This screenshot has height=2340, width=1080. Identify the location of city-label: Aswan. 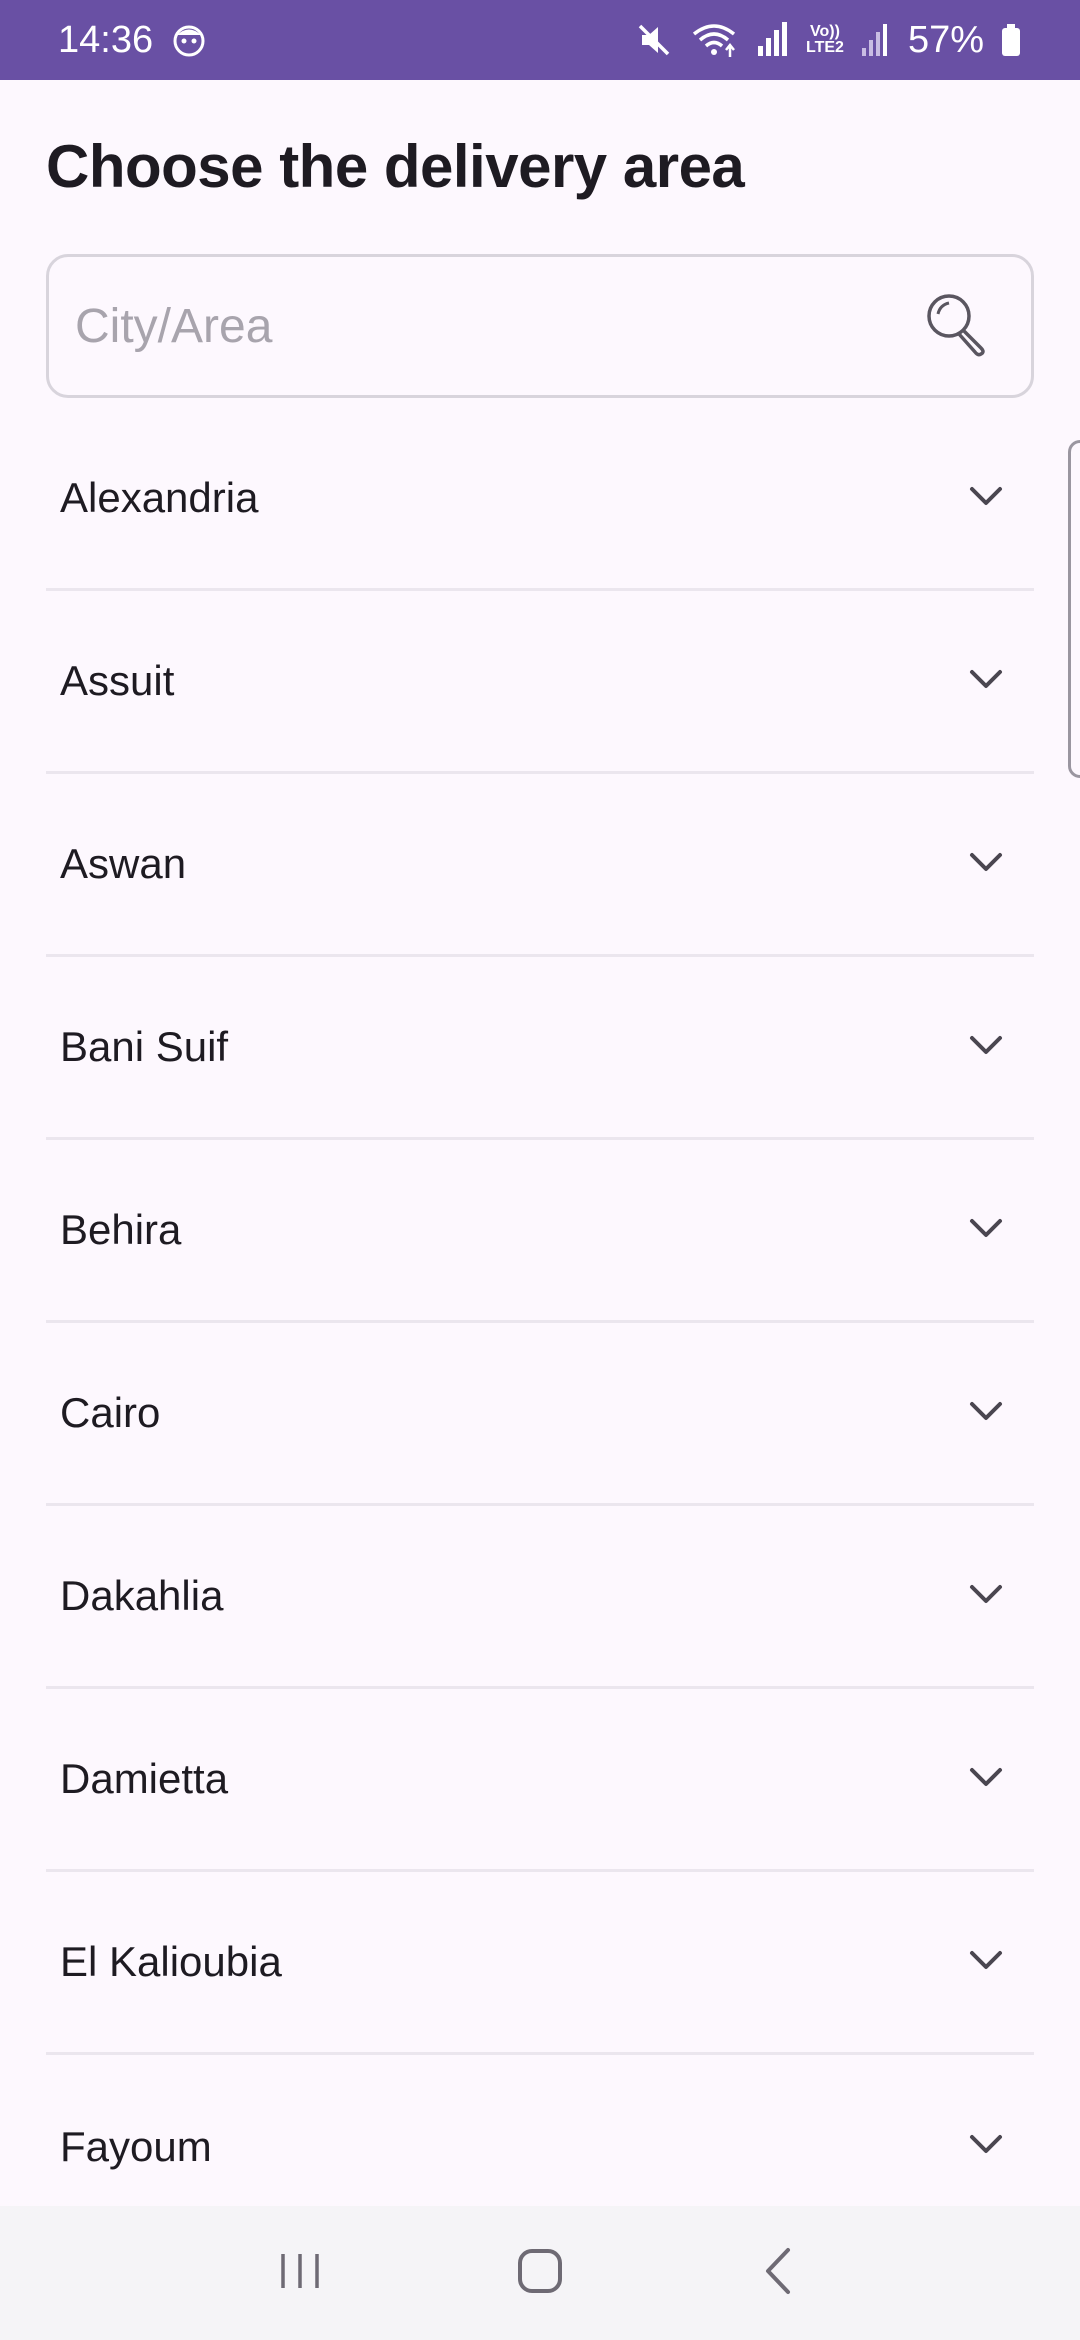
(123, 863).